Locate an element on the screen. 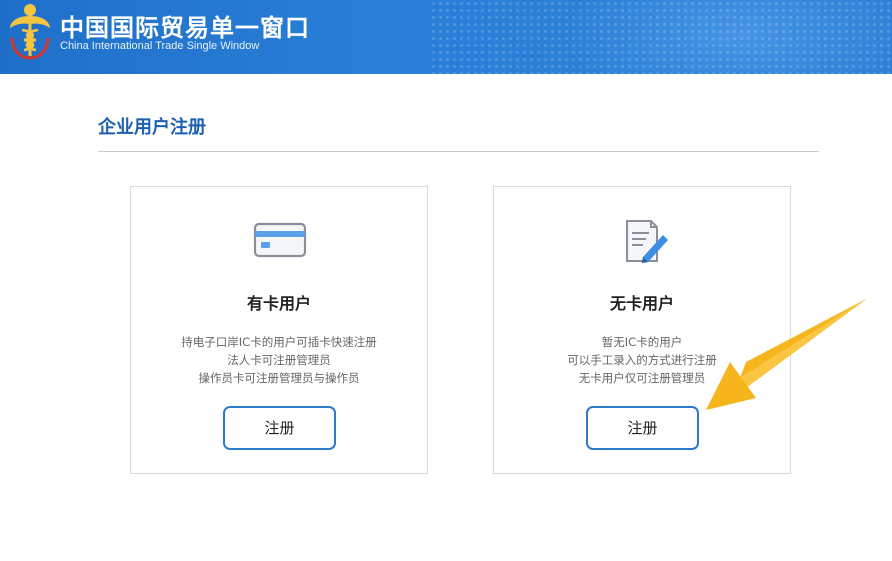 The height and width of the screenshot is (561, 892). site-title-cn: 中国国际贸易单一窗口 is located at coordinates (185, 28).